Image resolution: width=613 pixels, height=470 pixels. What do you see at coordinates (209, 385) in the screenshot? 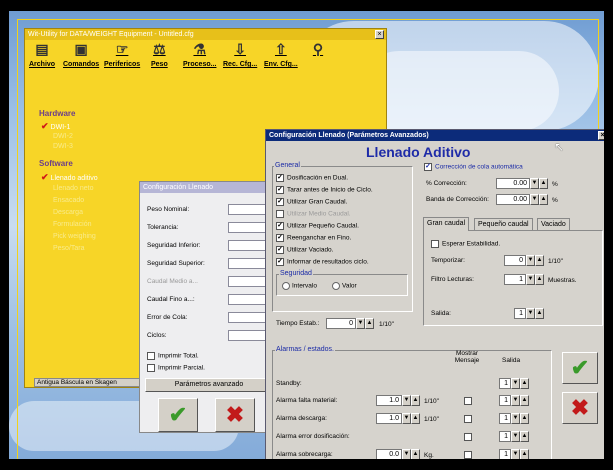
I see `parametros-avanzados-button: Parámetros avanzado` at bounding box center [209, 385].